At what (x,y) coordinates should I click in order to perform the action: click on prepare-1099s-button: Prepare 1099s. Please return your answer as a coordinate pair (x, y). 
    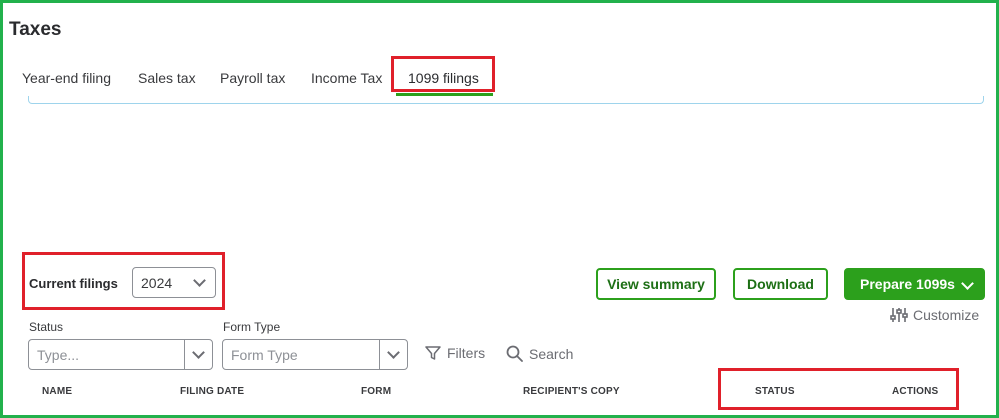
    Looking at the image, I should click on (914, 284).